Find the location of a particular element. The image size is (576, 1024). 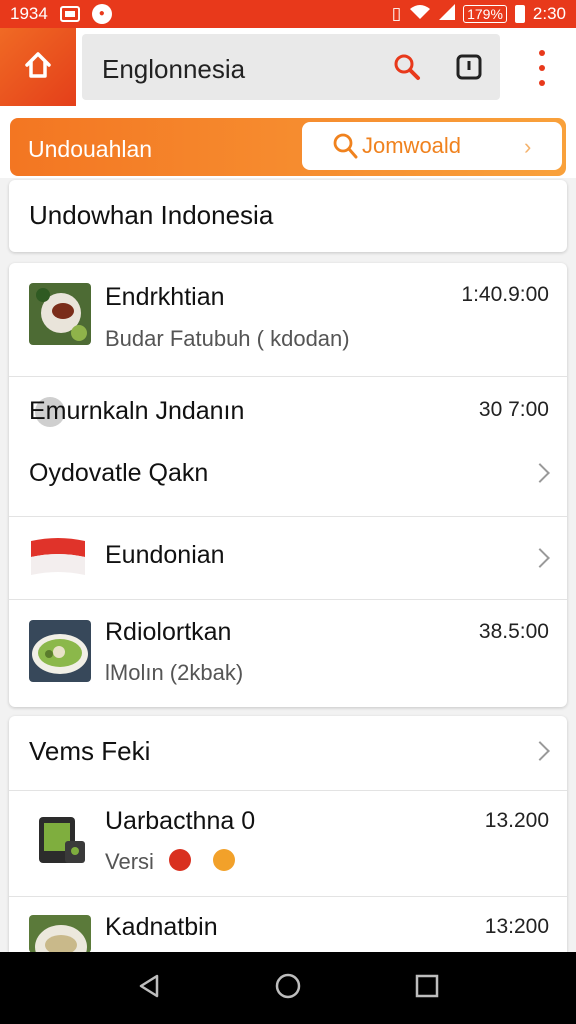

item-title: Endrkhtian is located at coordinates (165, 297).